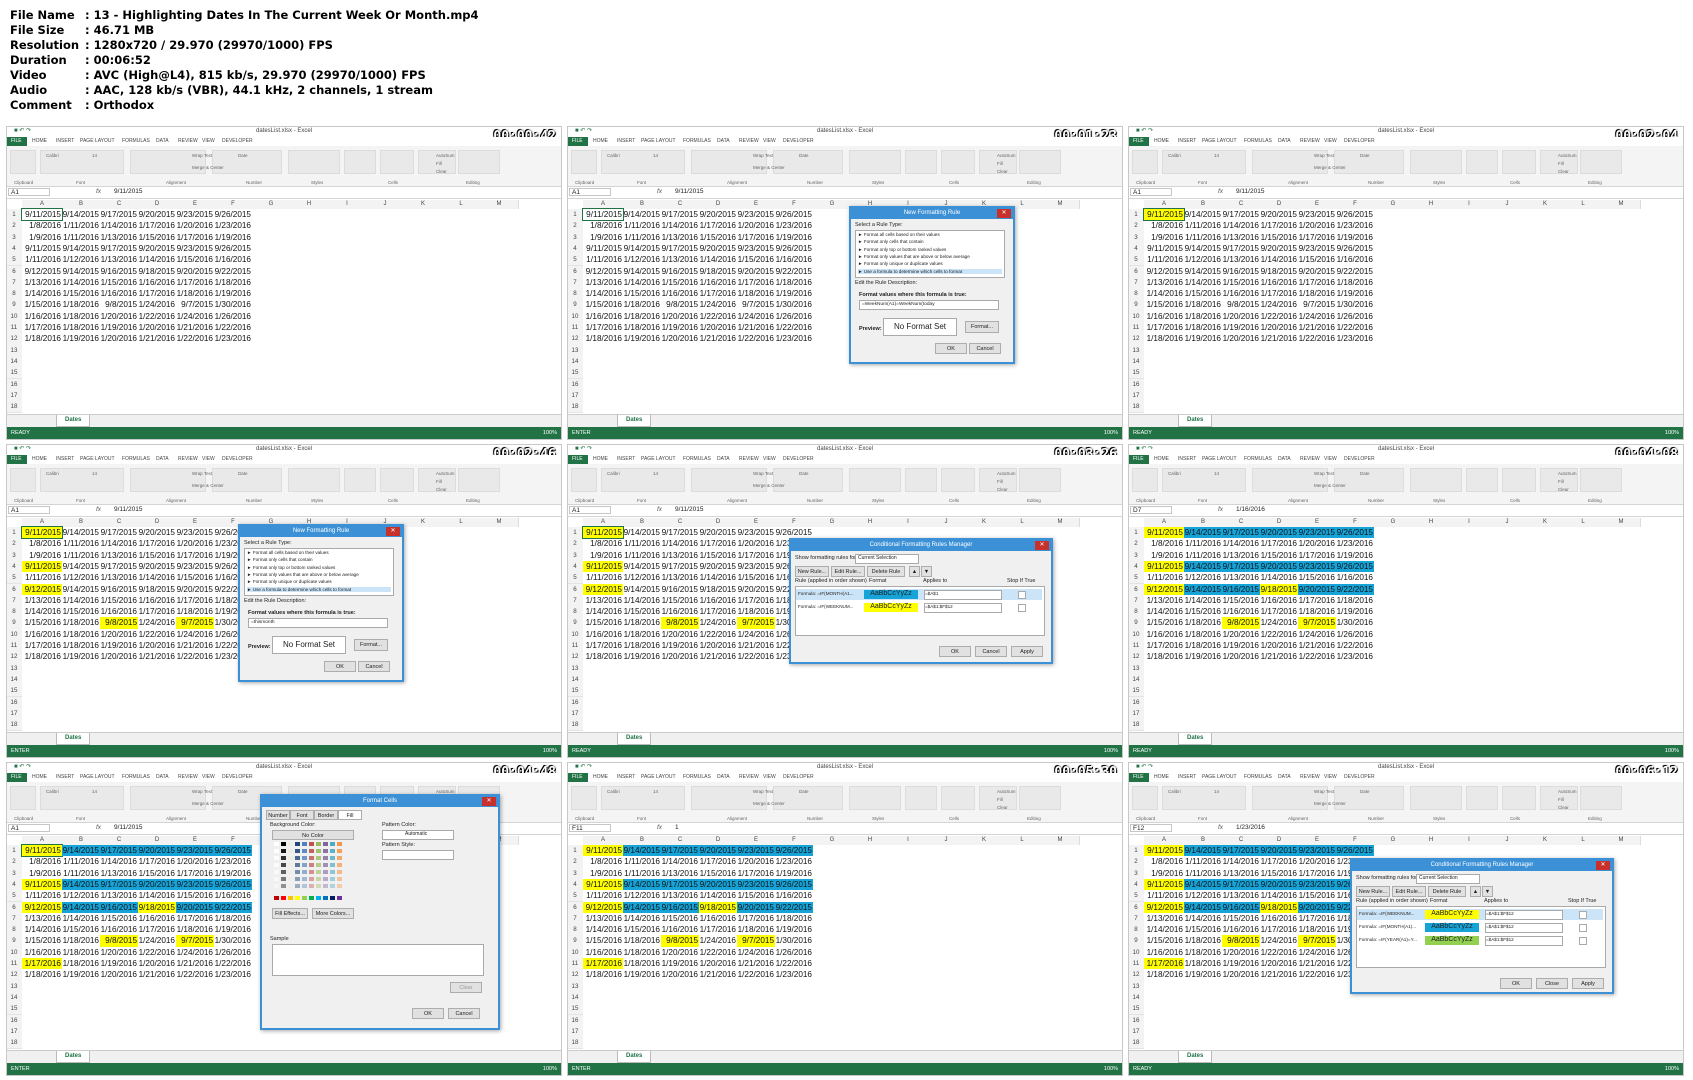 The width and height of the screenshot is (1693, 1080). What do you see at coordinates (1355, 304) in the screenshot?
I see `cell: 1/30/2016` at bounding box center [1355, 304].